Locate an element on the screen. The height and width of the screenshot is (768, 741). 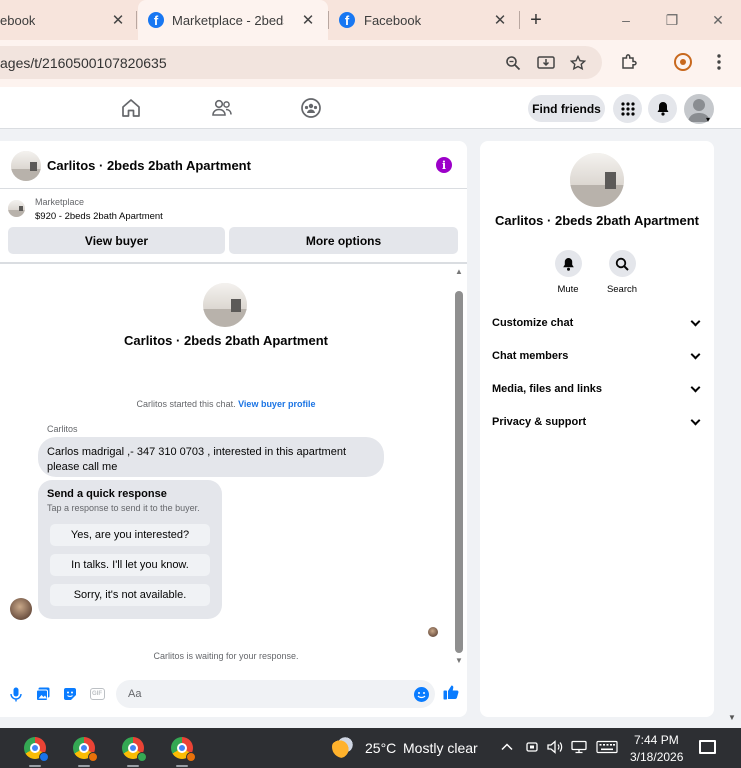
bell-icon is located at coordinates (568, 263).